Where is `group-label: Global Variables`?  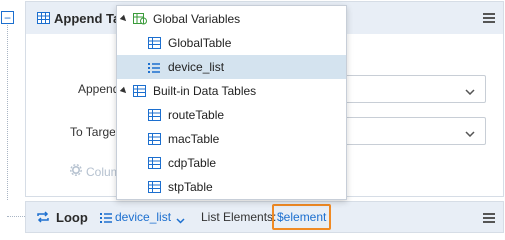
group-label: Global Variables is located at coordinates (197, 19).